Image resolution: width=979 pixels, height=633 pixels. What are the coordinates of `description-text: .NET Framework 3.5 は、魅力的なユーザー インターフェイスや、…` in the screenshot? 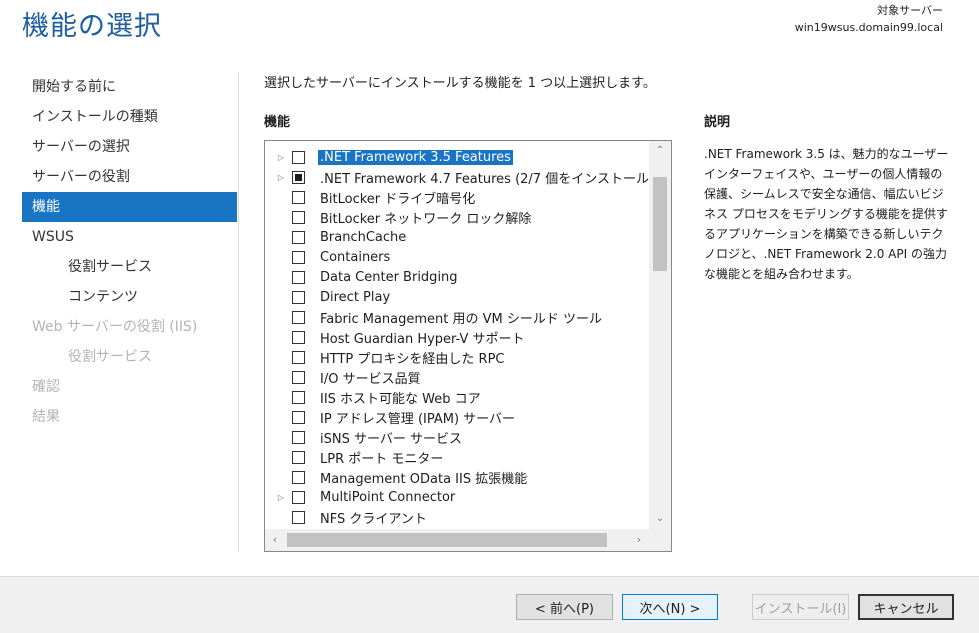 It's located at (826, 214).